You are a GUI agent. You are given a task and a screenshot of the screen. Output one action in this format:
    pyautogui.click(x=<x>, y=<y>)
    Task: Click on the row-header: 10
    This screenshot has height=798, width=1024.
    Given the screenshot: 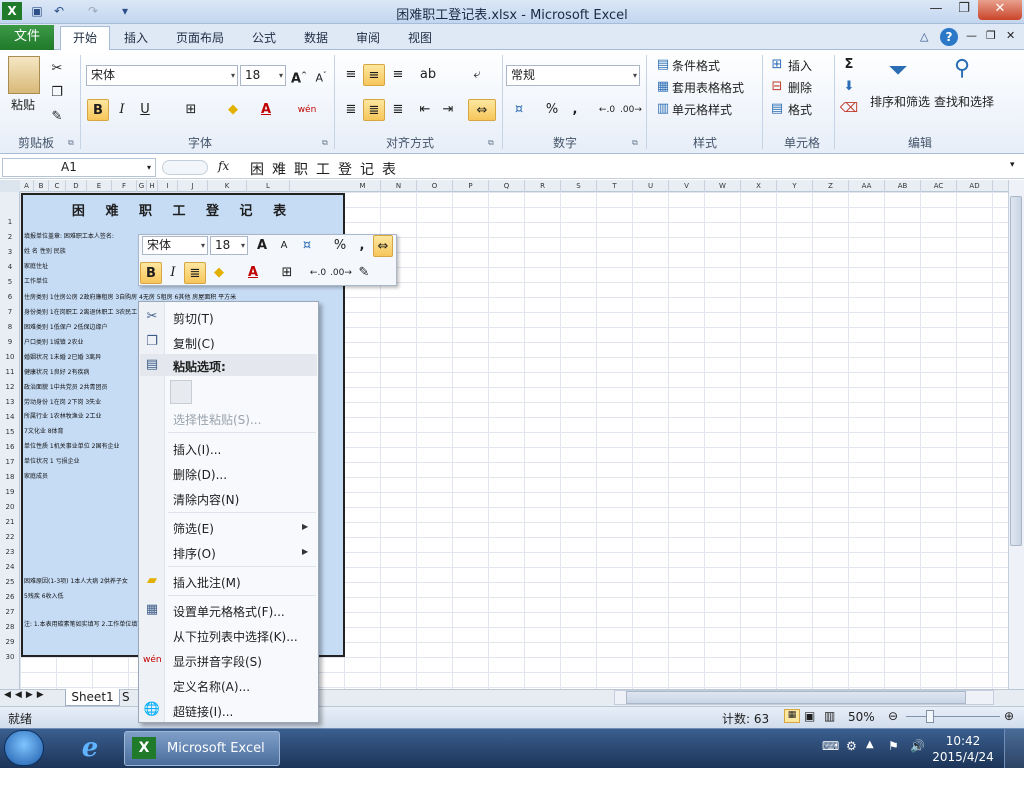 What is the action you would take?
    pyautogui.click(x=10, y=357)
    